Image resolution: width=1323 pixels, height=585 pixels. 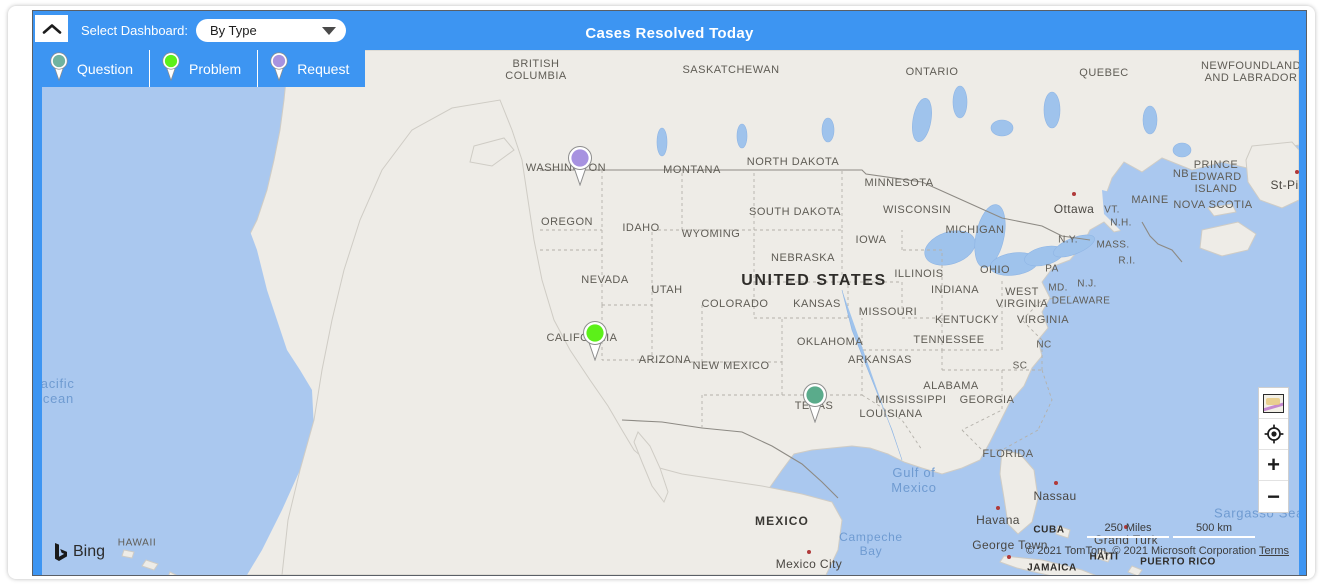 What do you see at coordinates (134, 30) in the screenshot?
I see `dashboard-selector-label: Select Dashboard:` at bounding box center [134, 30].